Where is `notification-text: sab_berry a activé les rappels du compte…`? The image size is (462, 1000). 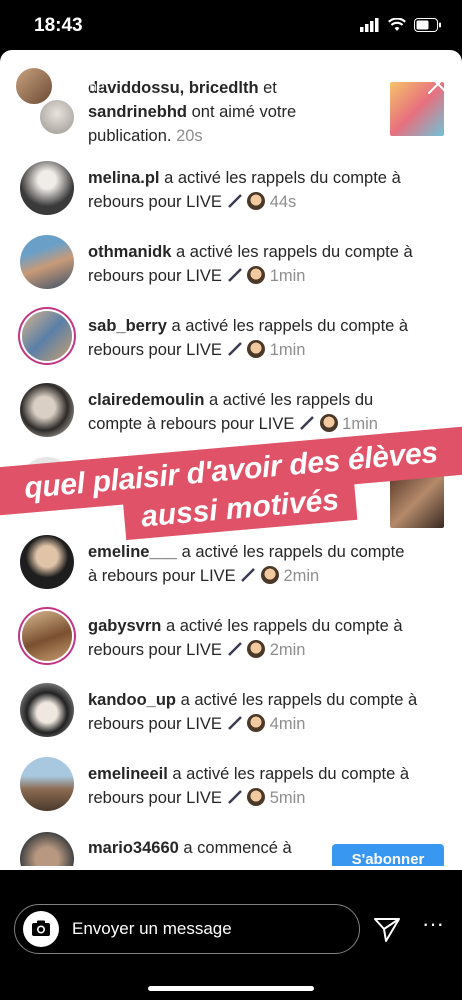 notification-text: sab_berry a activé les rappels du compte… is located at coordinates (248, 338).